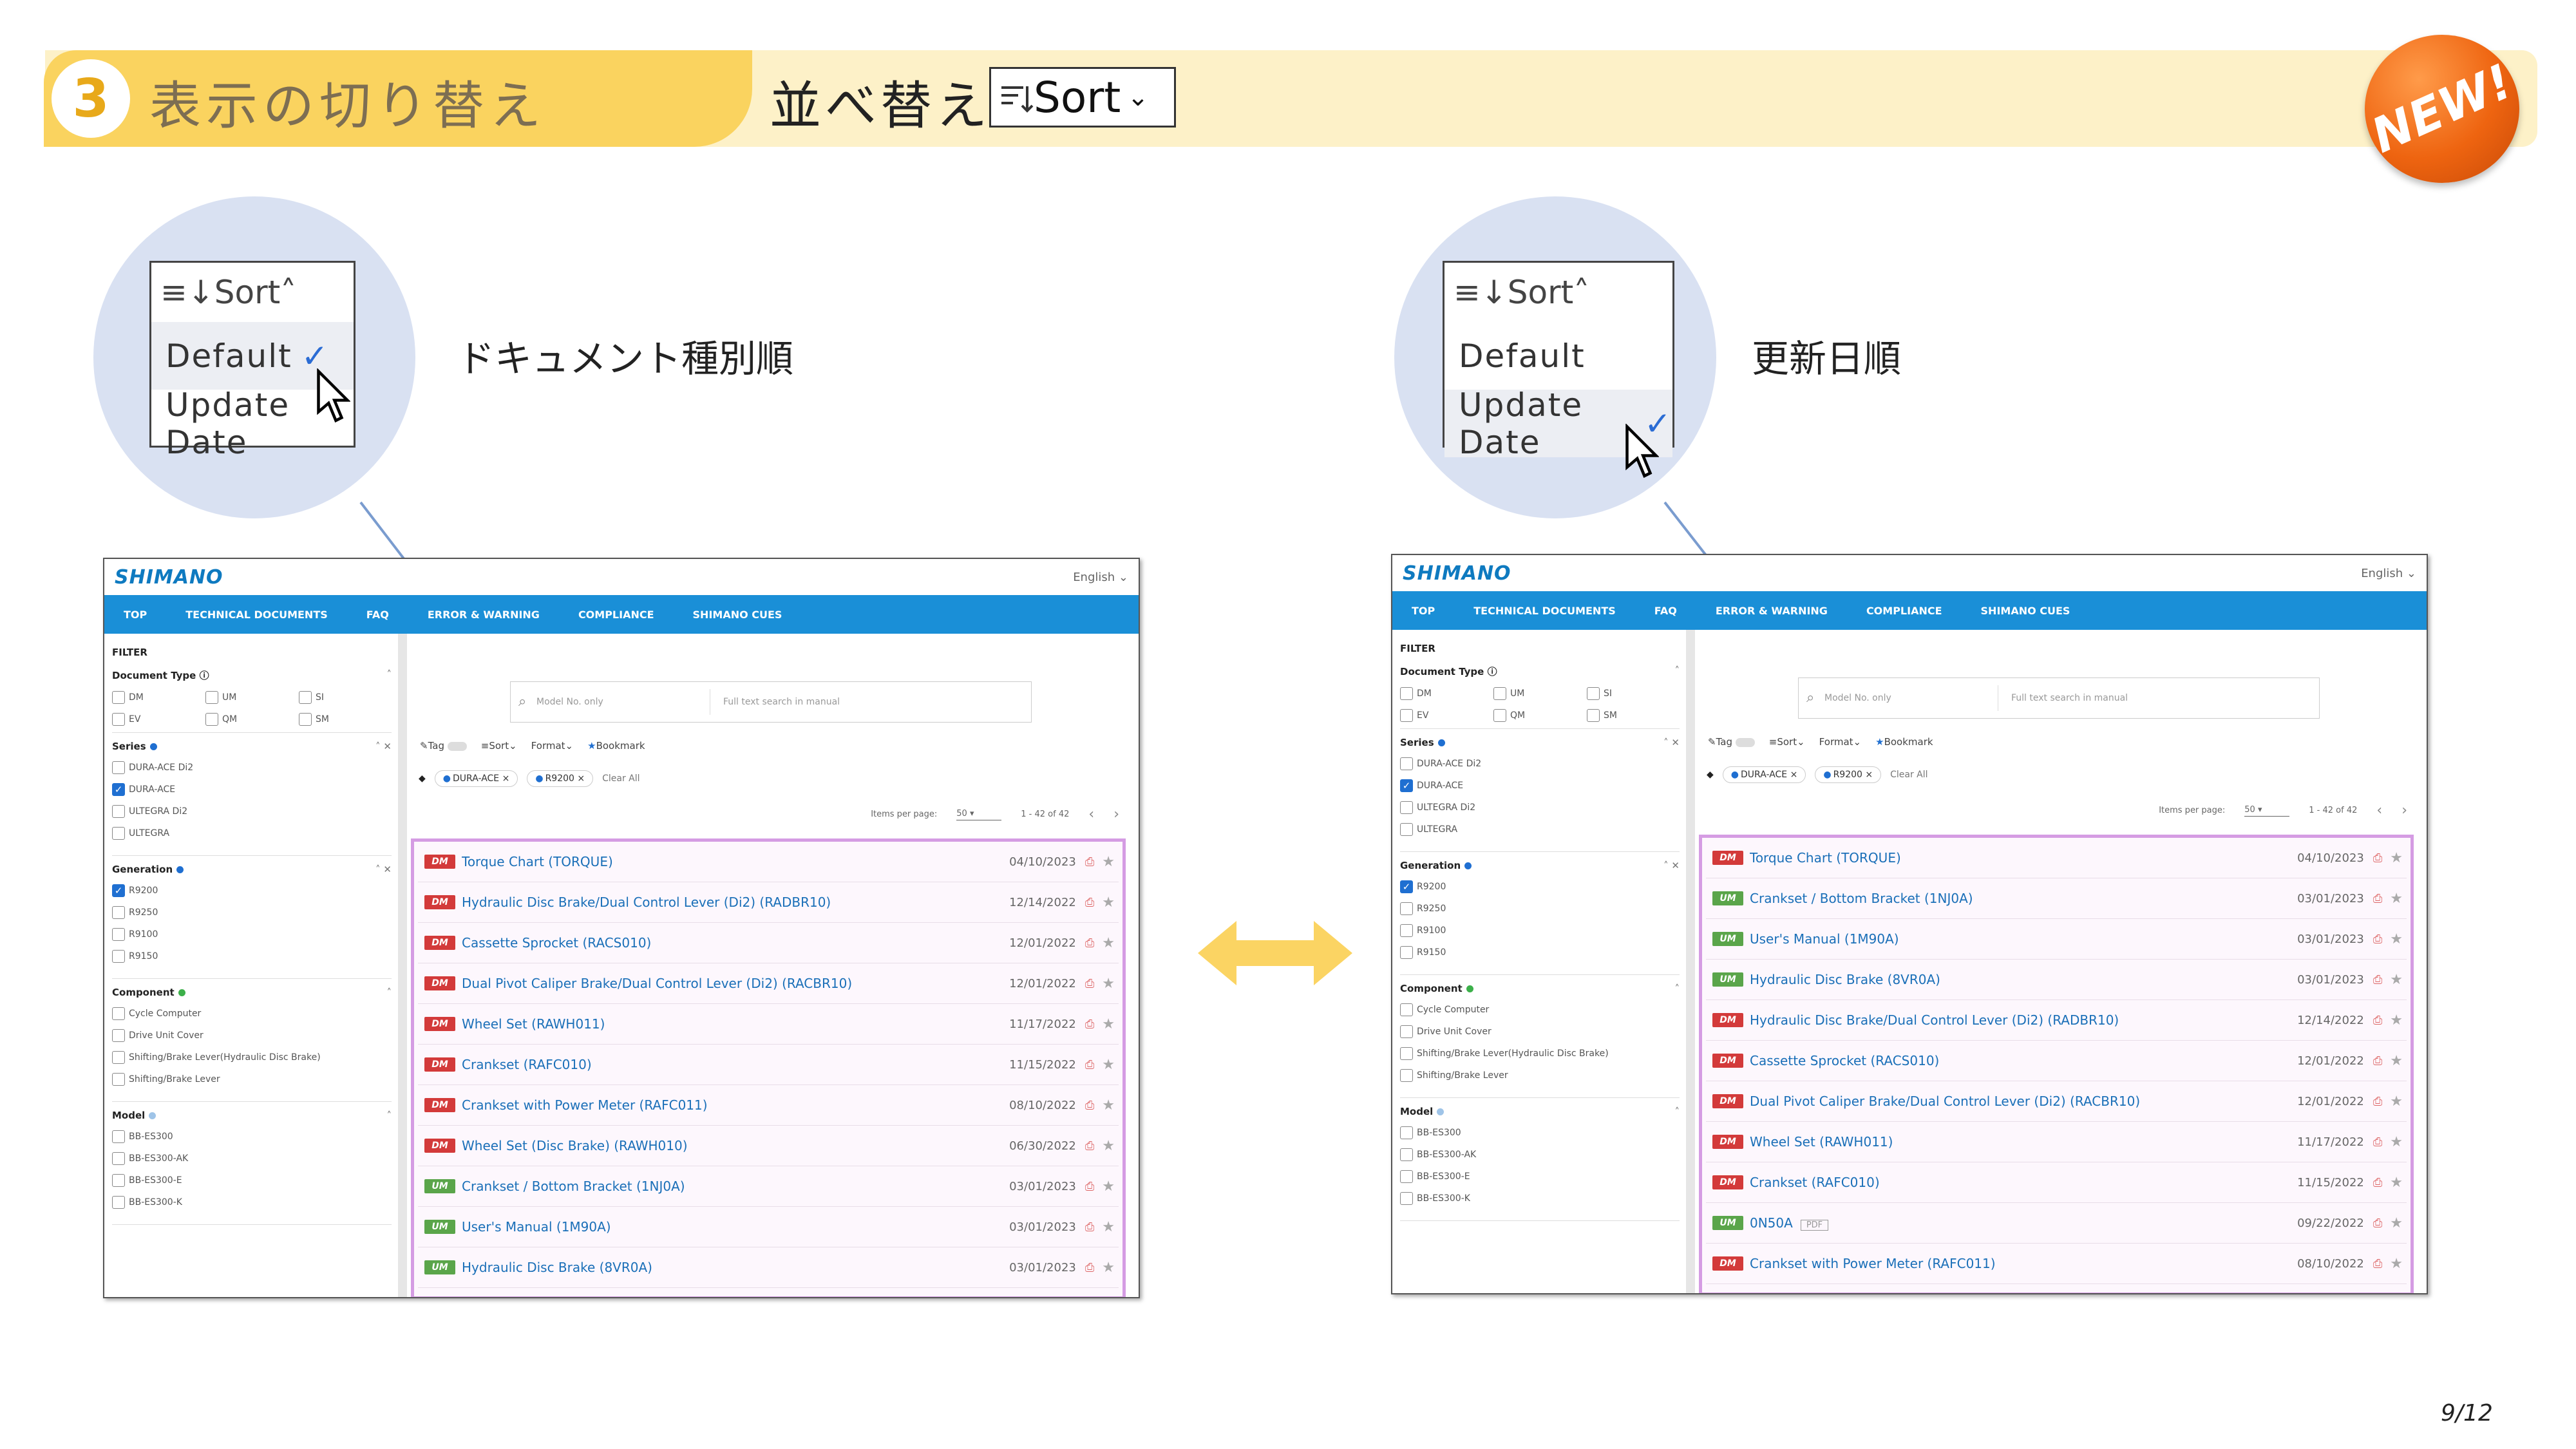  What do you see at coordinates (457, 746) in the screenshot?
I see `toggle-switch` at bounding box center [457, 746].